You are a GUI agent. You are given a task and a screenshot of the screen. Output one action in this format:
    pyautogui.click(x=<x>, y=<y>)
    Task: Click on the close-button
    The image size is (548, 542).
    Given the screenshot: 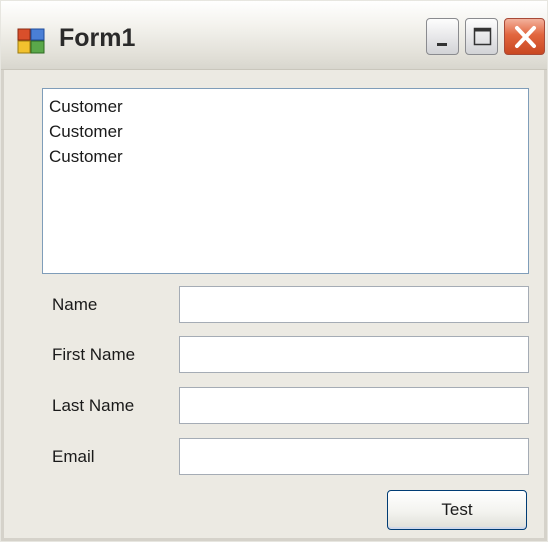 What is the action you would take?
    pyautogui.click(x=524, y=36)
    